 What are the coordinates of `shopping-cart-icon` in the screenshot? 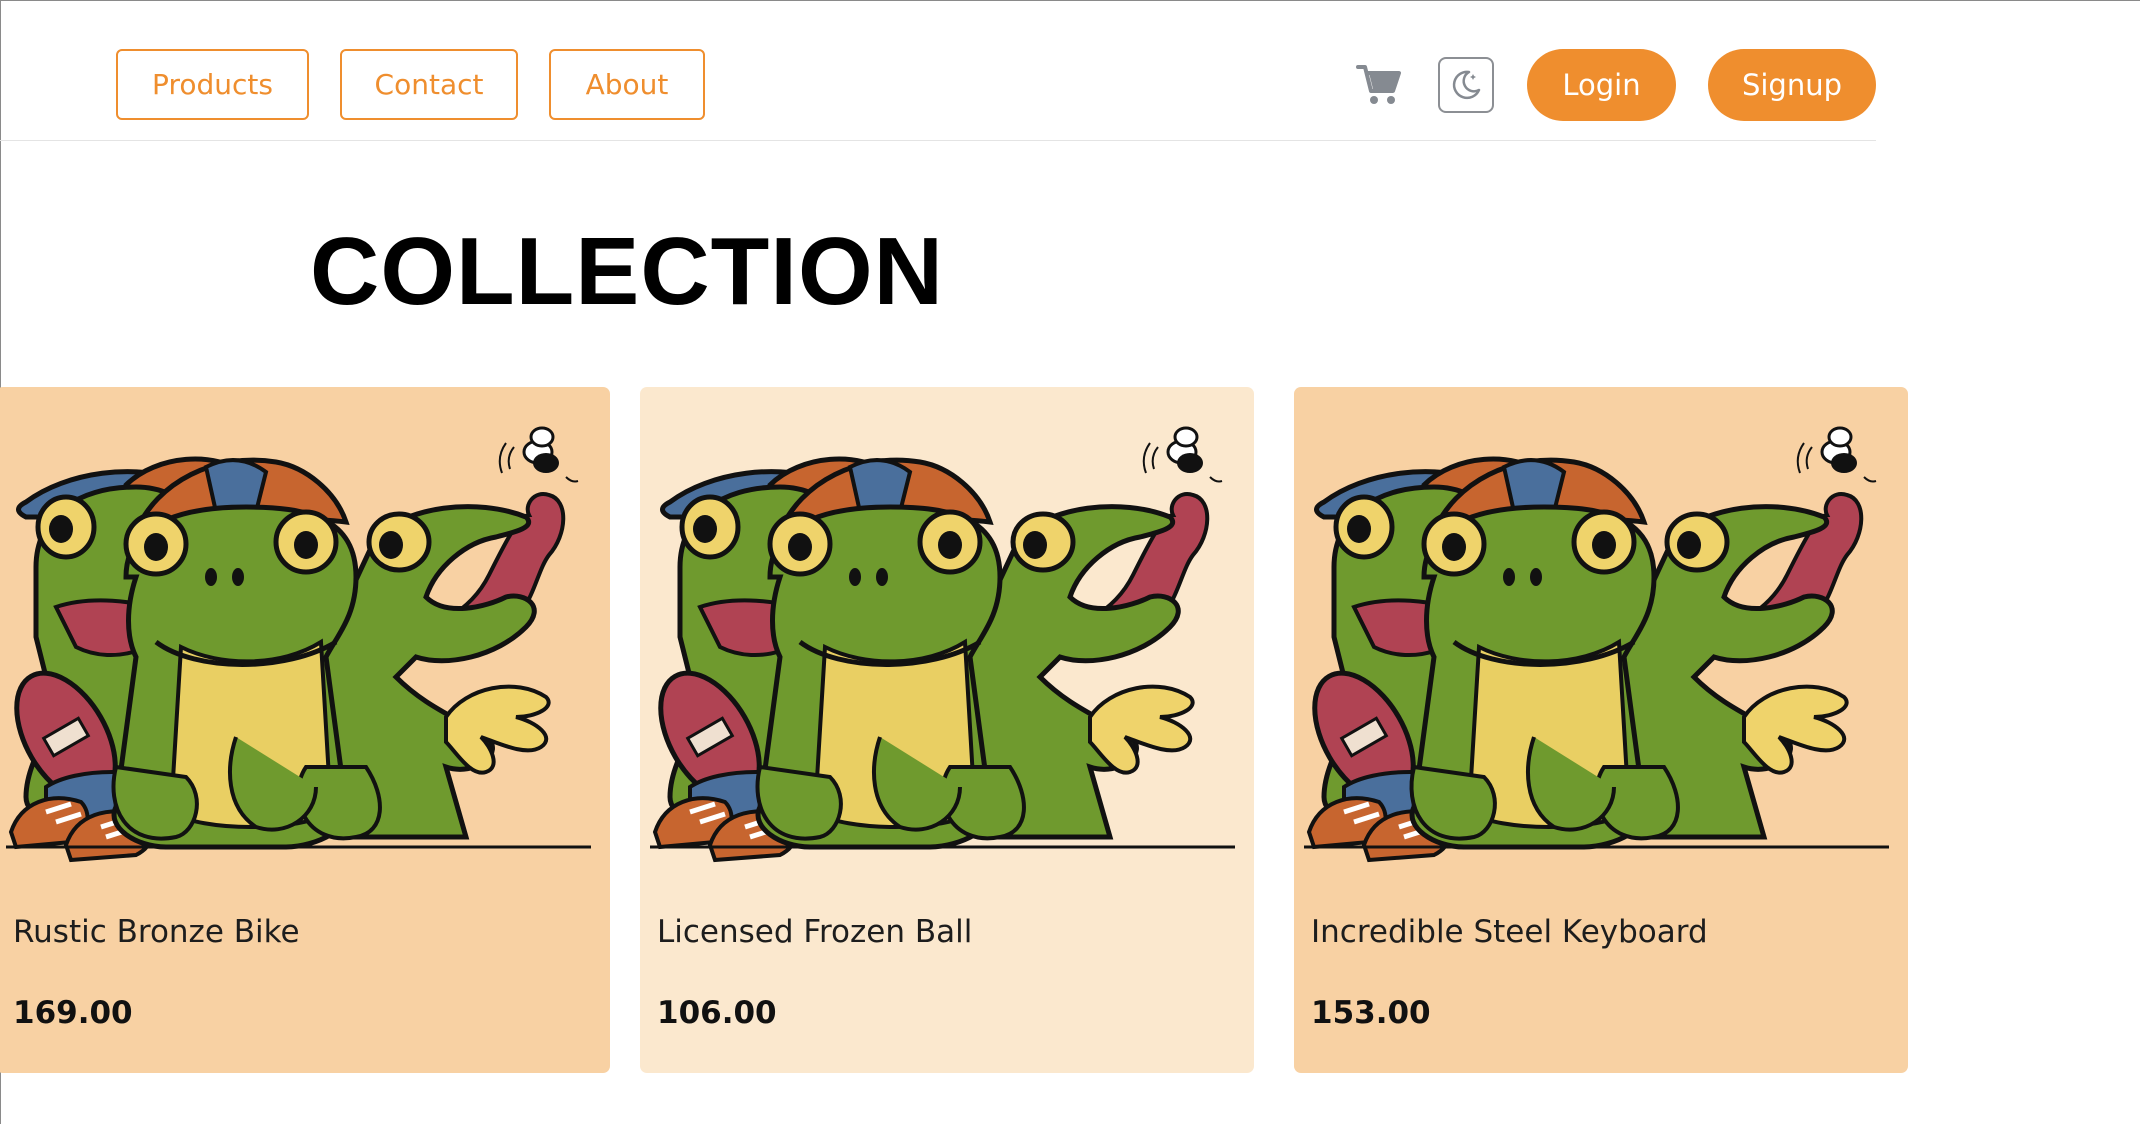 It's located at (1379, 85).